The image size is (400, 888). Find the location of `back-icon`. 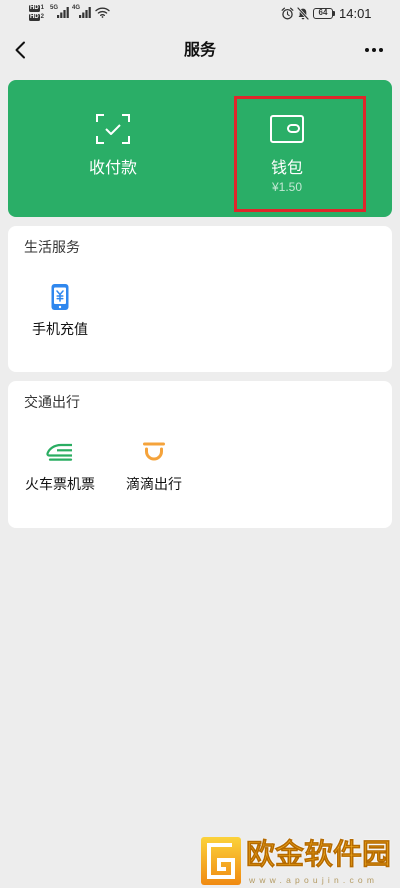

back-icon is located at coordinates (20, 50).